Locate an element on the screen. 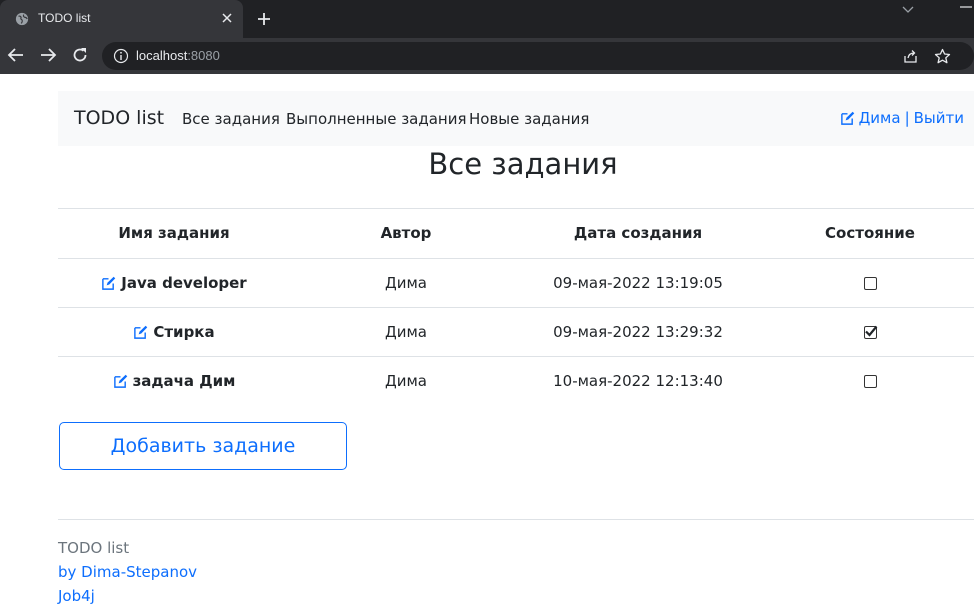 Image resolution: width=974 pixels, height=607 pixels. url-host: localhost is located at coordinates (162, 55).